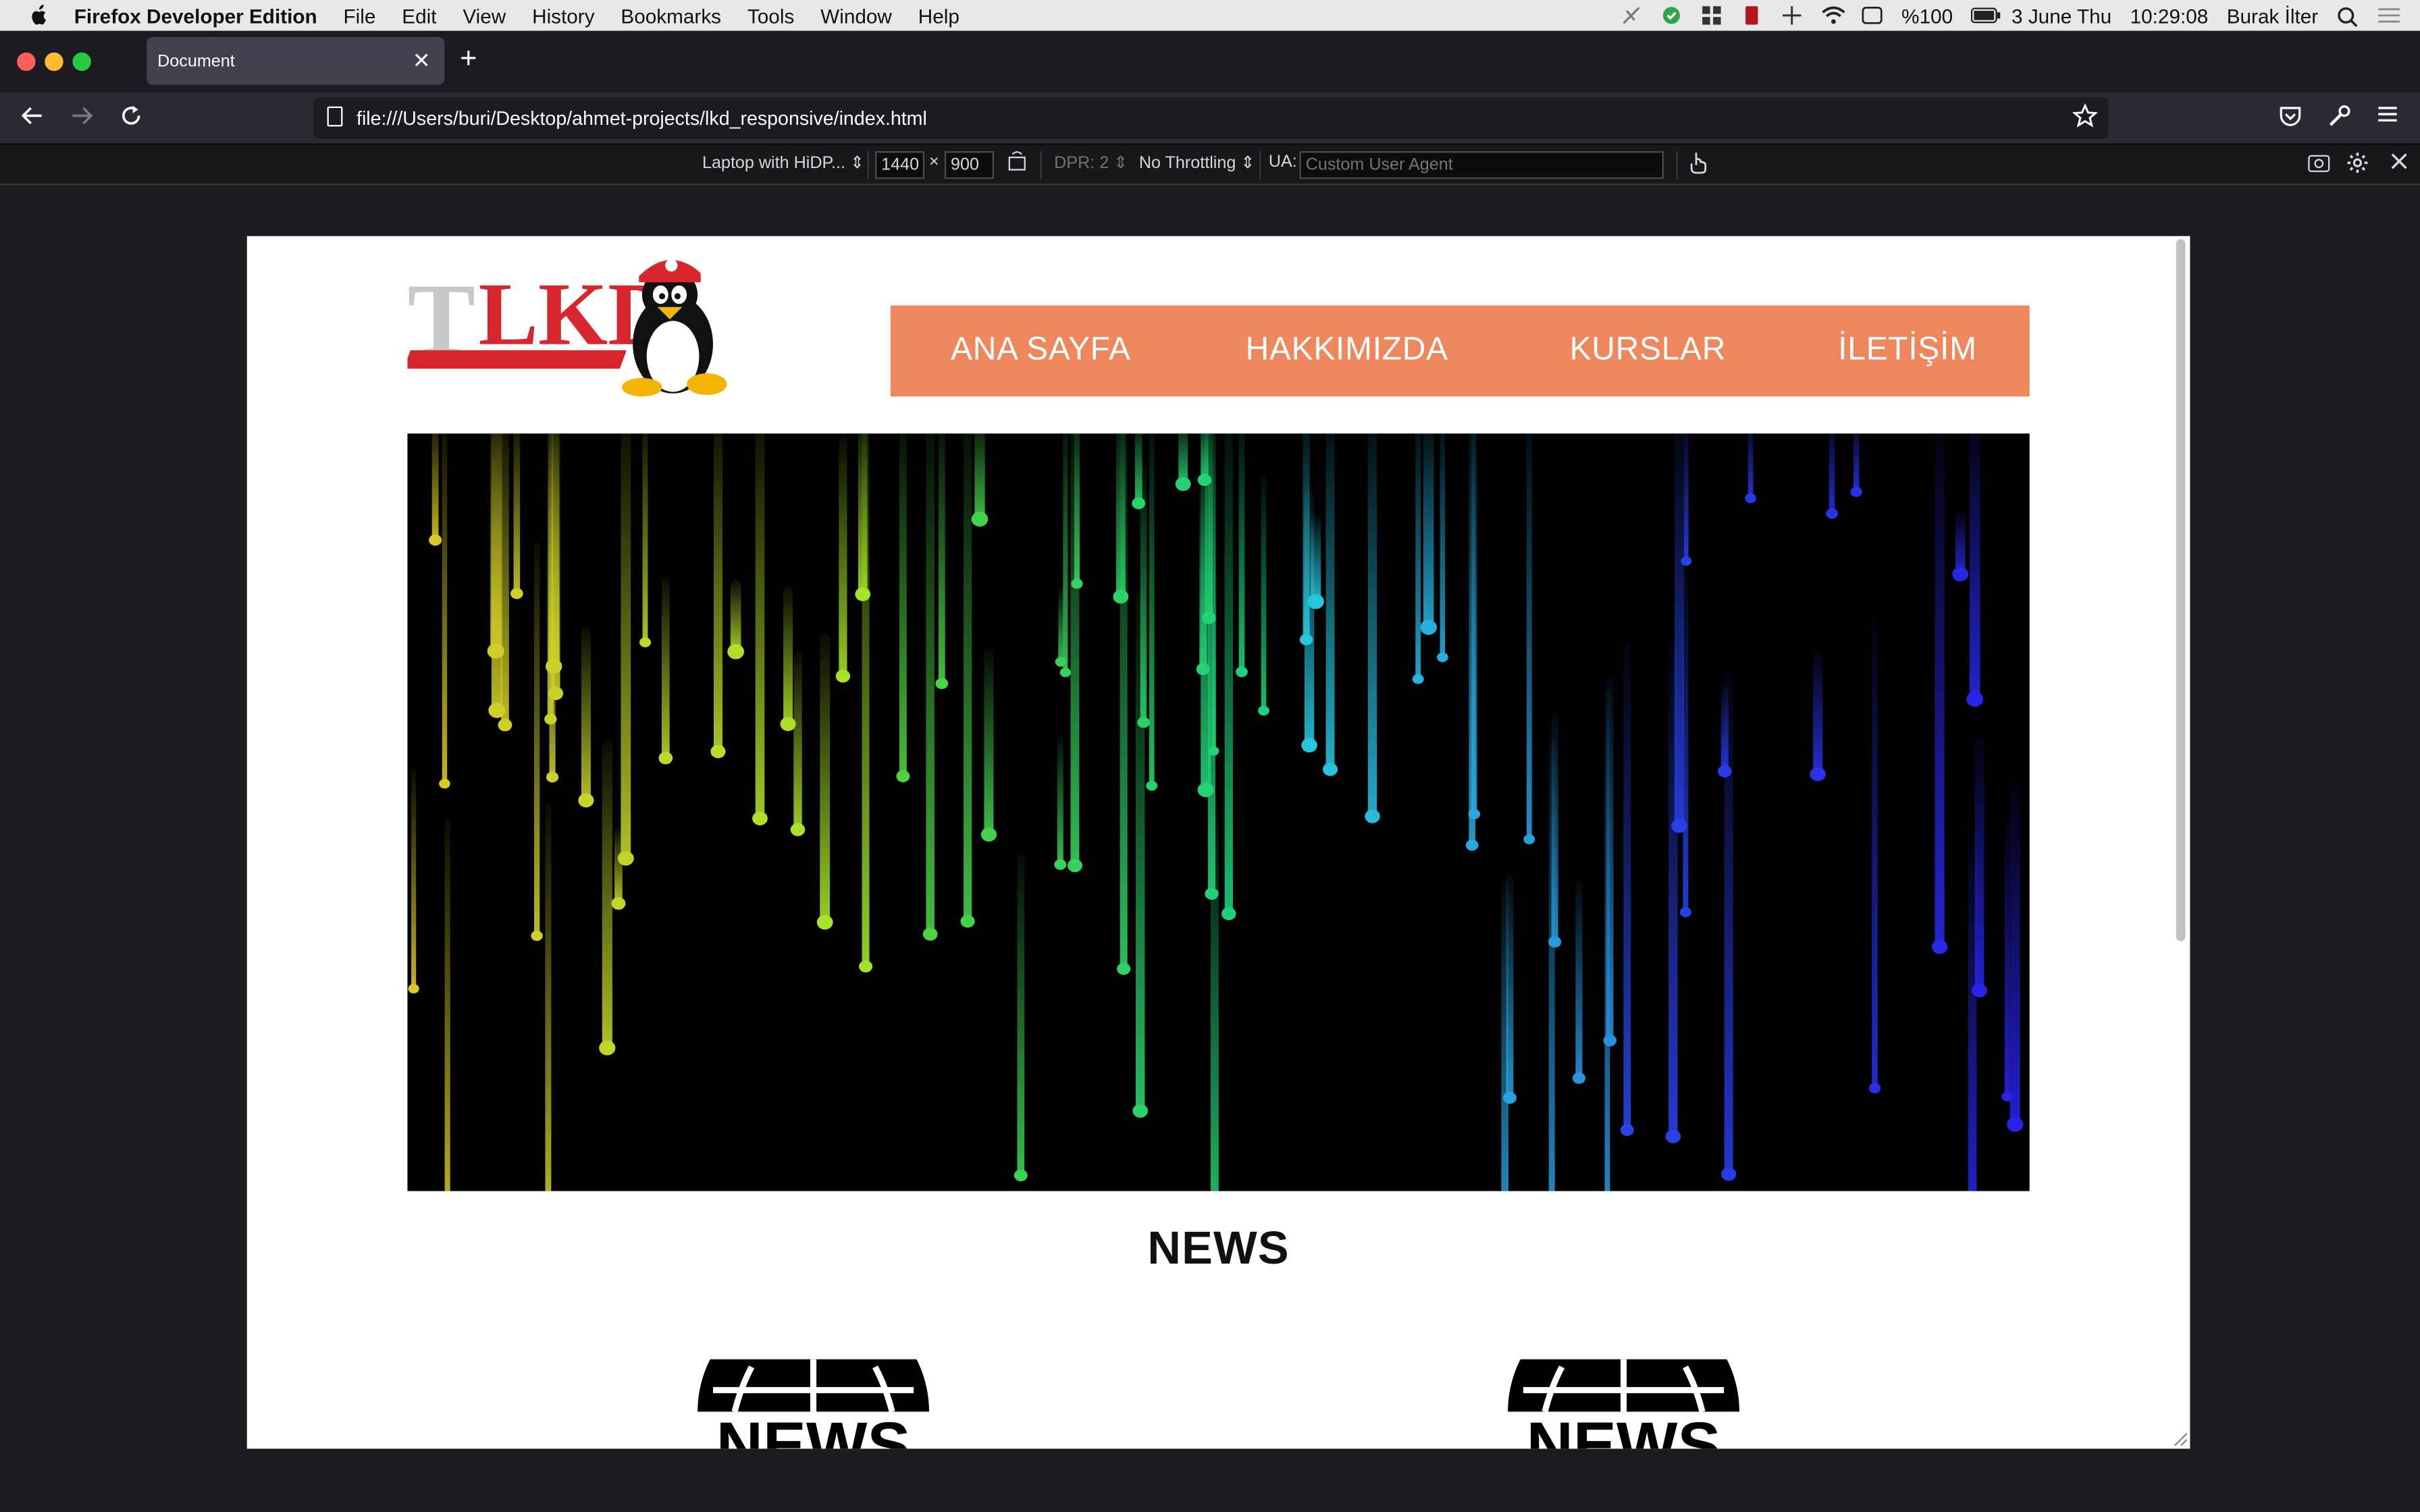 This screenshot has width=2420, height=1512. I want to click on hamburger-menu-icon, so click(2387, 118).